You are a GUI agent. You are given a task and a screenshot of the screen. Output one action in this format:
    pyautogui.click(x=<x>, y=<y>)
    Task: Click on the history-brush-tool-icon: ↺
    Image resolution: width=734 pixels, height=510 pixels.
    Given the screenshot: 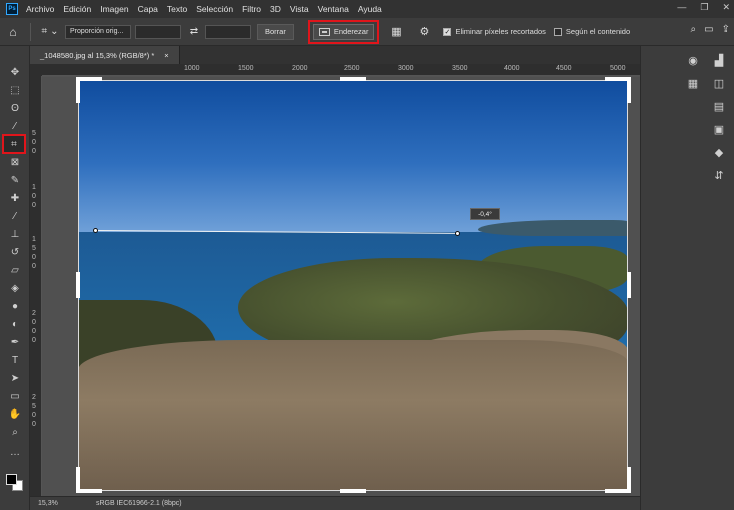 What is the action you would take?
    pyautogui.click(x=15, y=252)
    